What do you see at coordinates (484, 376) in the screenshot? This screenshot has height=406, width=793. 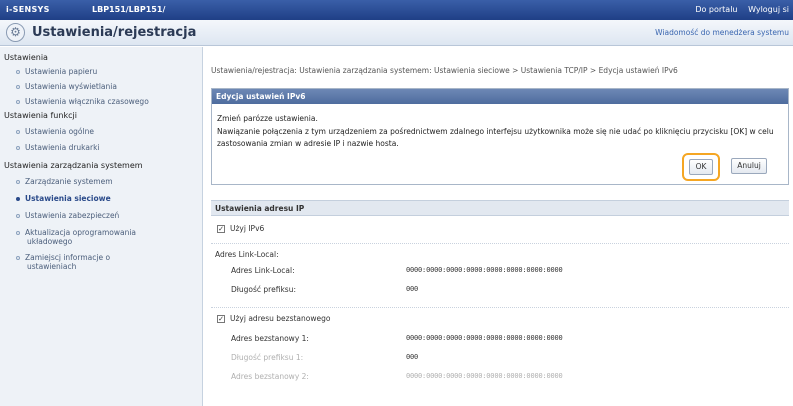 I see `stateless2-value: 0000:0000:0000:0000:0000:0000:0000:0000` at bounding box center [484, 376].